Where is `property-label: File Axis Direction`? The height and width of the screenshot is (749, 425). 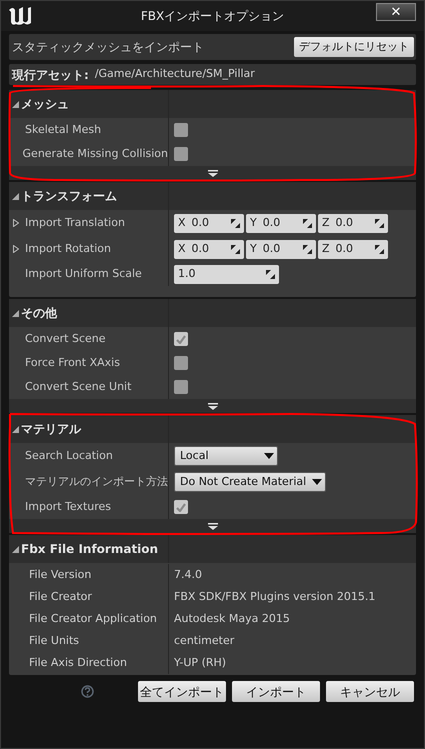 property-label: File Axis Direction is located at coordinates (77, 662).